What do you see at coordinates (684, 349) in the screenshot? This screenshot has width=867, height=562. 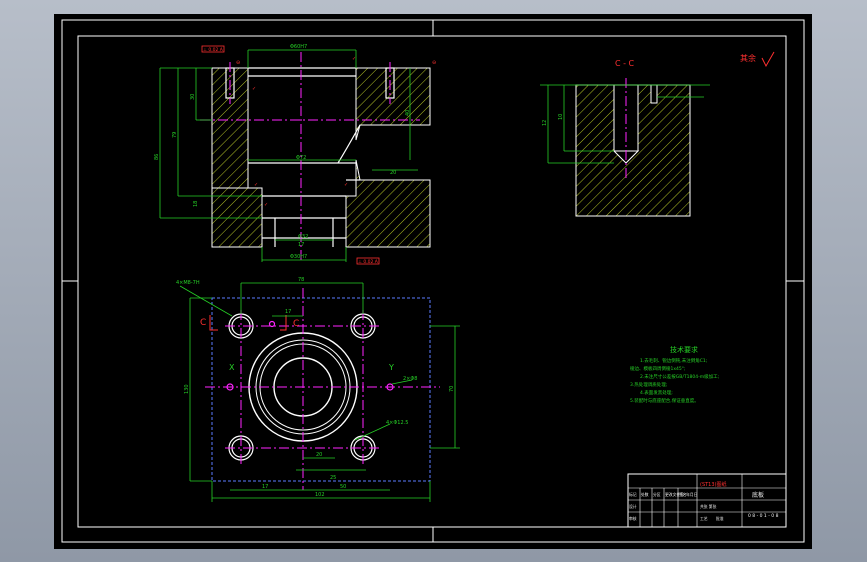 I see `tech-req-title: 技术要求` at bounding box center [684, 349].